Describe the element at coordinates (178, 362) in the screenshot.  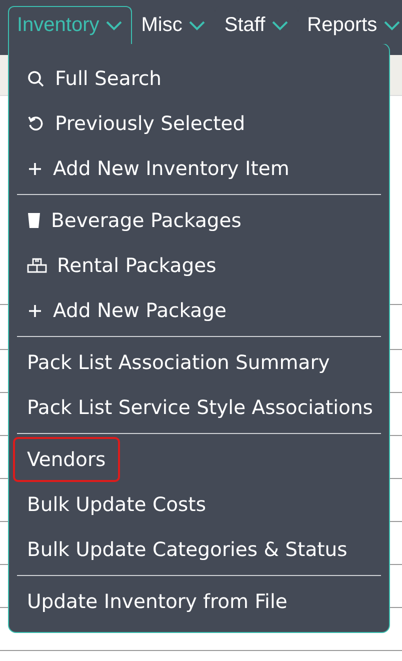
I see `menu-item: Pack List Association Summary` at that location.